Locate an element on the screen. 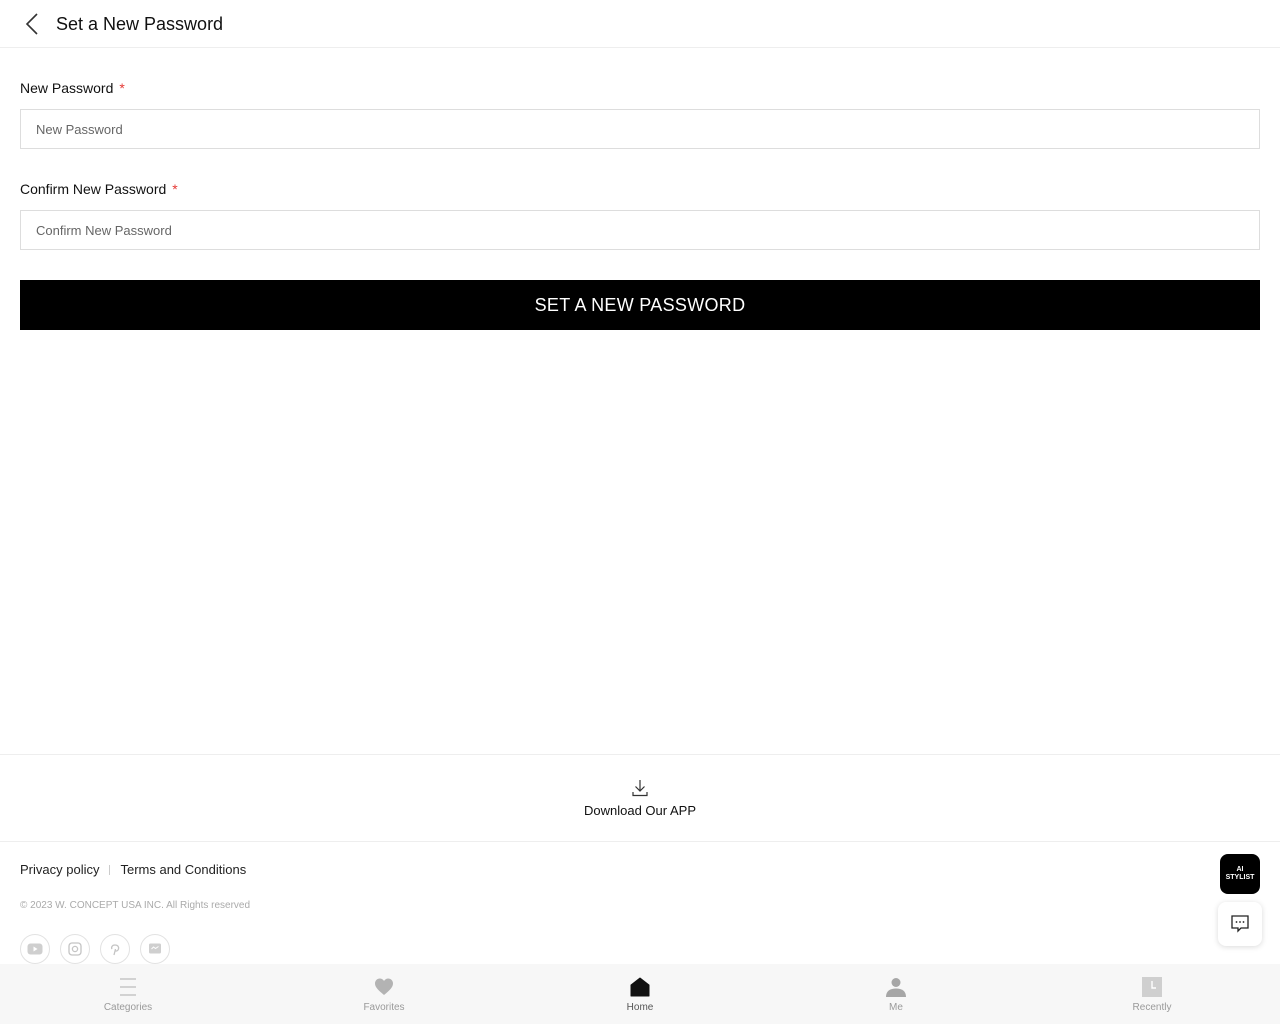 This screenshot has width=1280, height=1024. youtube-link is located at coordinates (35, 949).